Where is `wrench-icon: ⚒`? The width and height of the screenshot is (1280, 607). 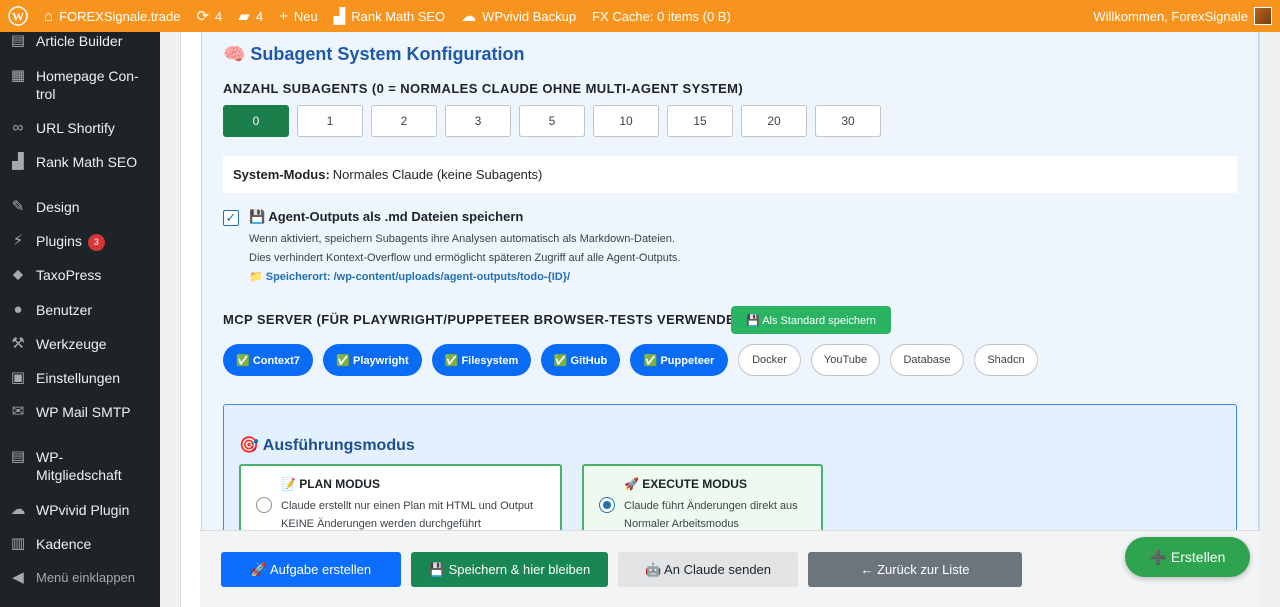
wrench-icon: ⚒ is located at coordinates (18, 343).